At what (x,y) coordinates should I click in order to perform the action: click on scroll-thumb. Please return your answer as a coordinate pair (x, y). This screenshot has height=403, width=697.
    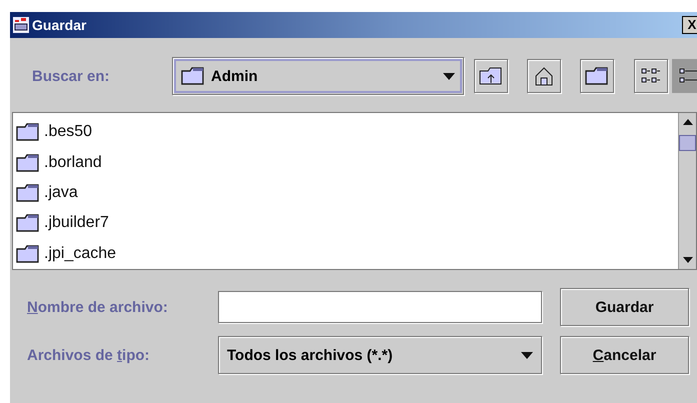
    Looking at the image, I should click on (687, 143).